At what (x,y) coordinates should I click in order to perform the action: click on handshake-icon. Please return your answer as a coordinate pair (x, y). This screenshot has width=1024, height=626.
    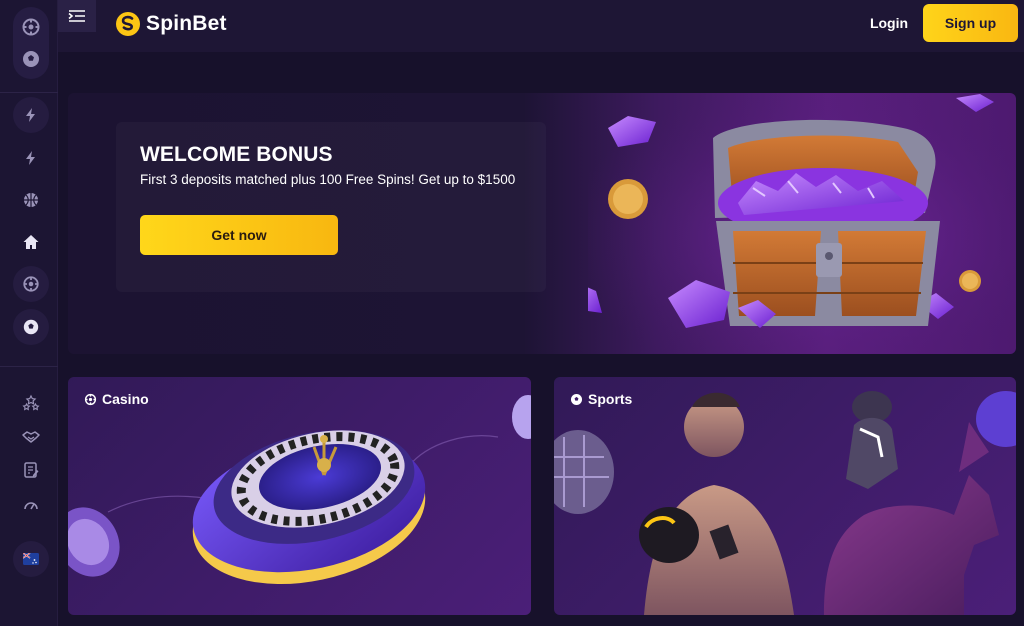
    Looking at the image, I should click on (31, 437).